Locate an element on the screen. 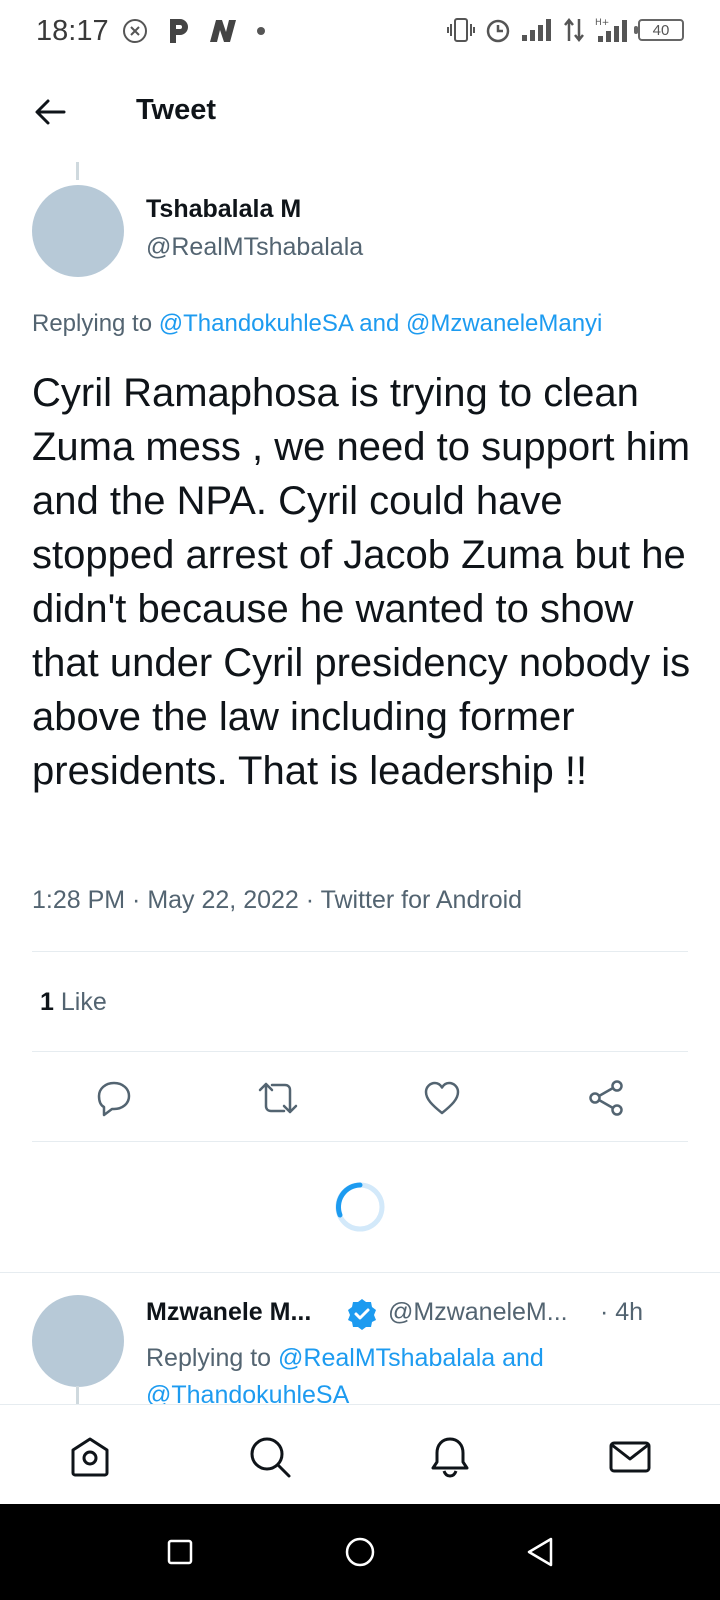 The width and height of the screenshot is (720, 1600). reply-avatar is located at coordinates (78, 1341).